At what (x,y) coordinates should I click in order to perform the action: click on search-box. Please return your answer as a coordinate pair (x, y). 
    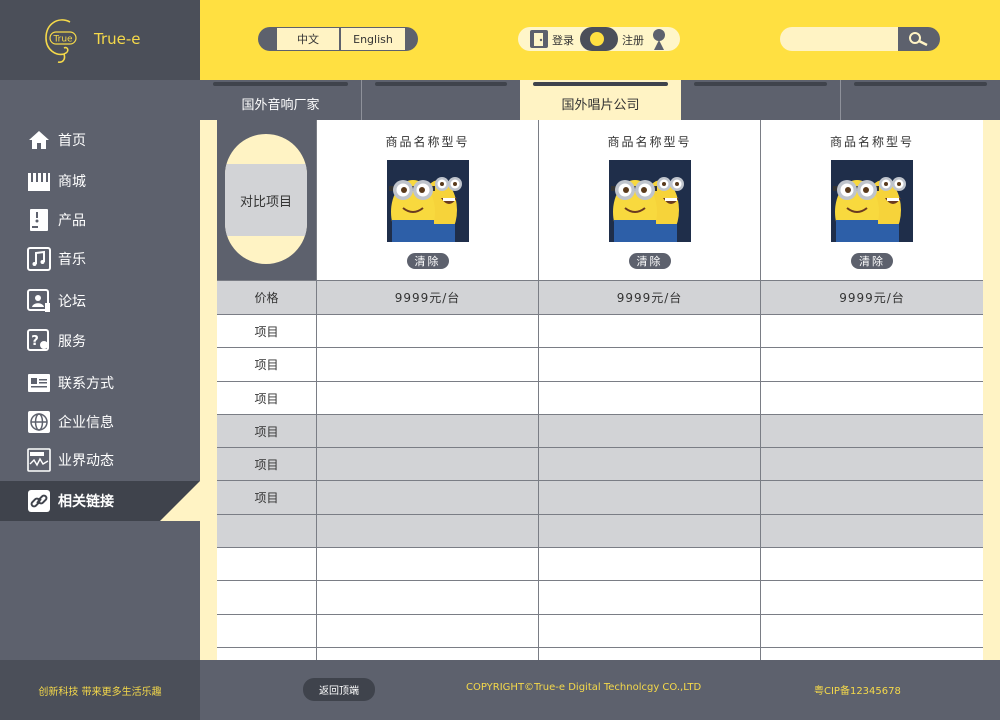
    Looking at the image, I should click on (860, 39).